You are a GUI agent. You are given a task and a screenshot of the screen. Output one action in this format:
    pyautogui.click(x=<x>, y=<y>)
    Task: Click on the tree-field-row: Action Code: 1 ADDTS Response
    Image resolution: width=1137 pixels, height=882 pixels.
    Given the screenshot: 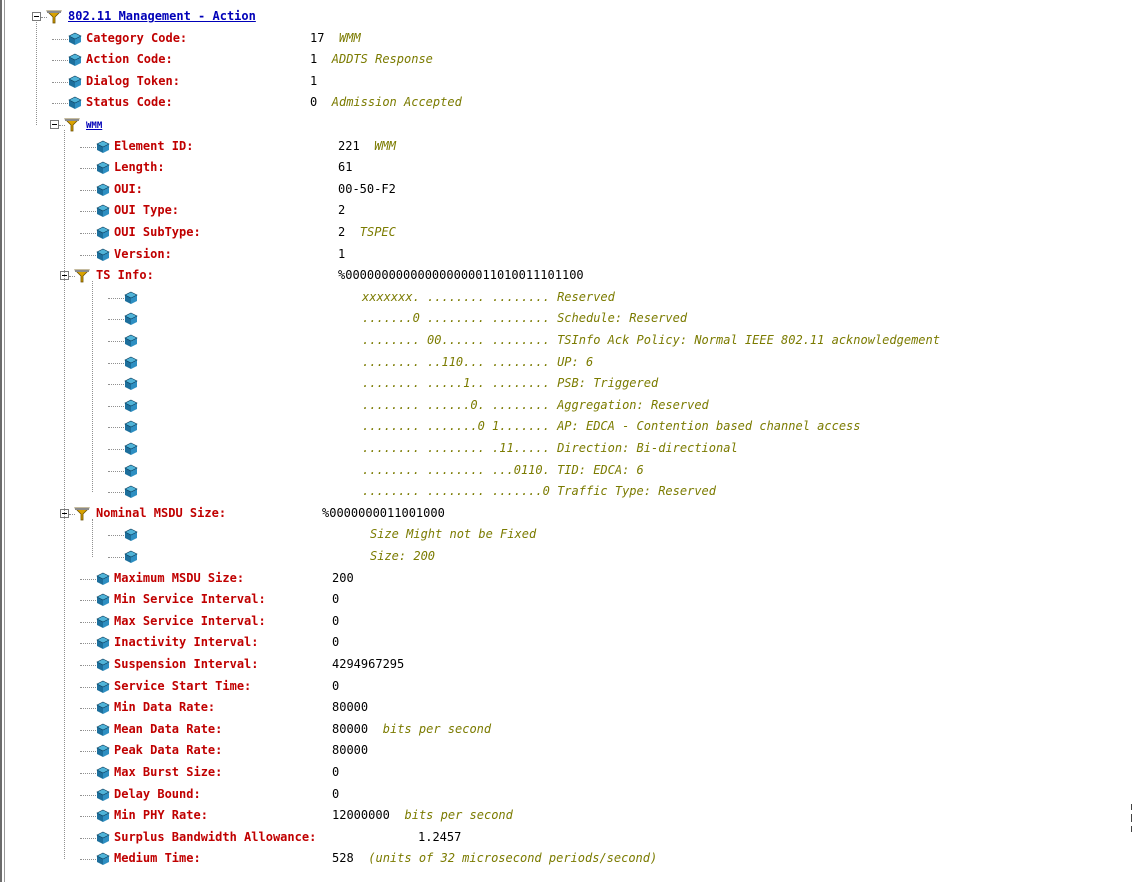 What is the action you would take?
    pyautogui.click(x=568, y=60)
    